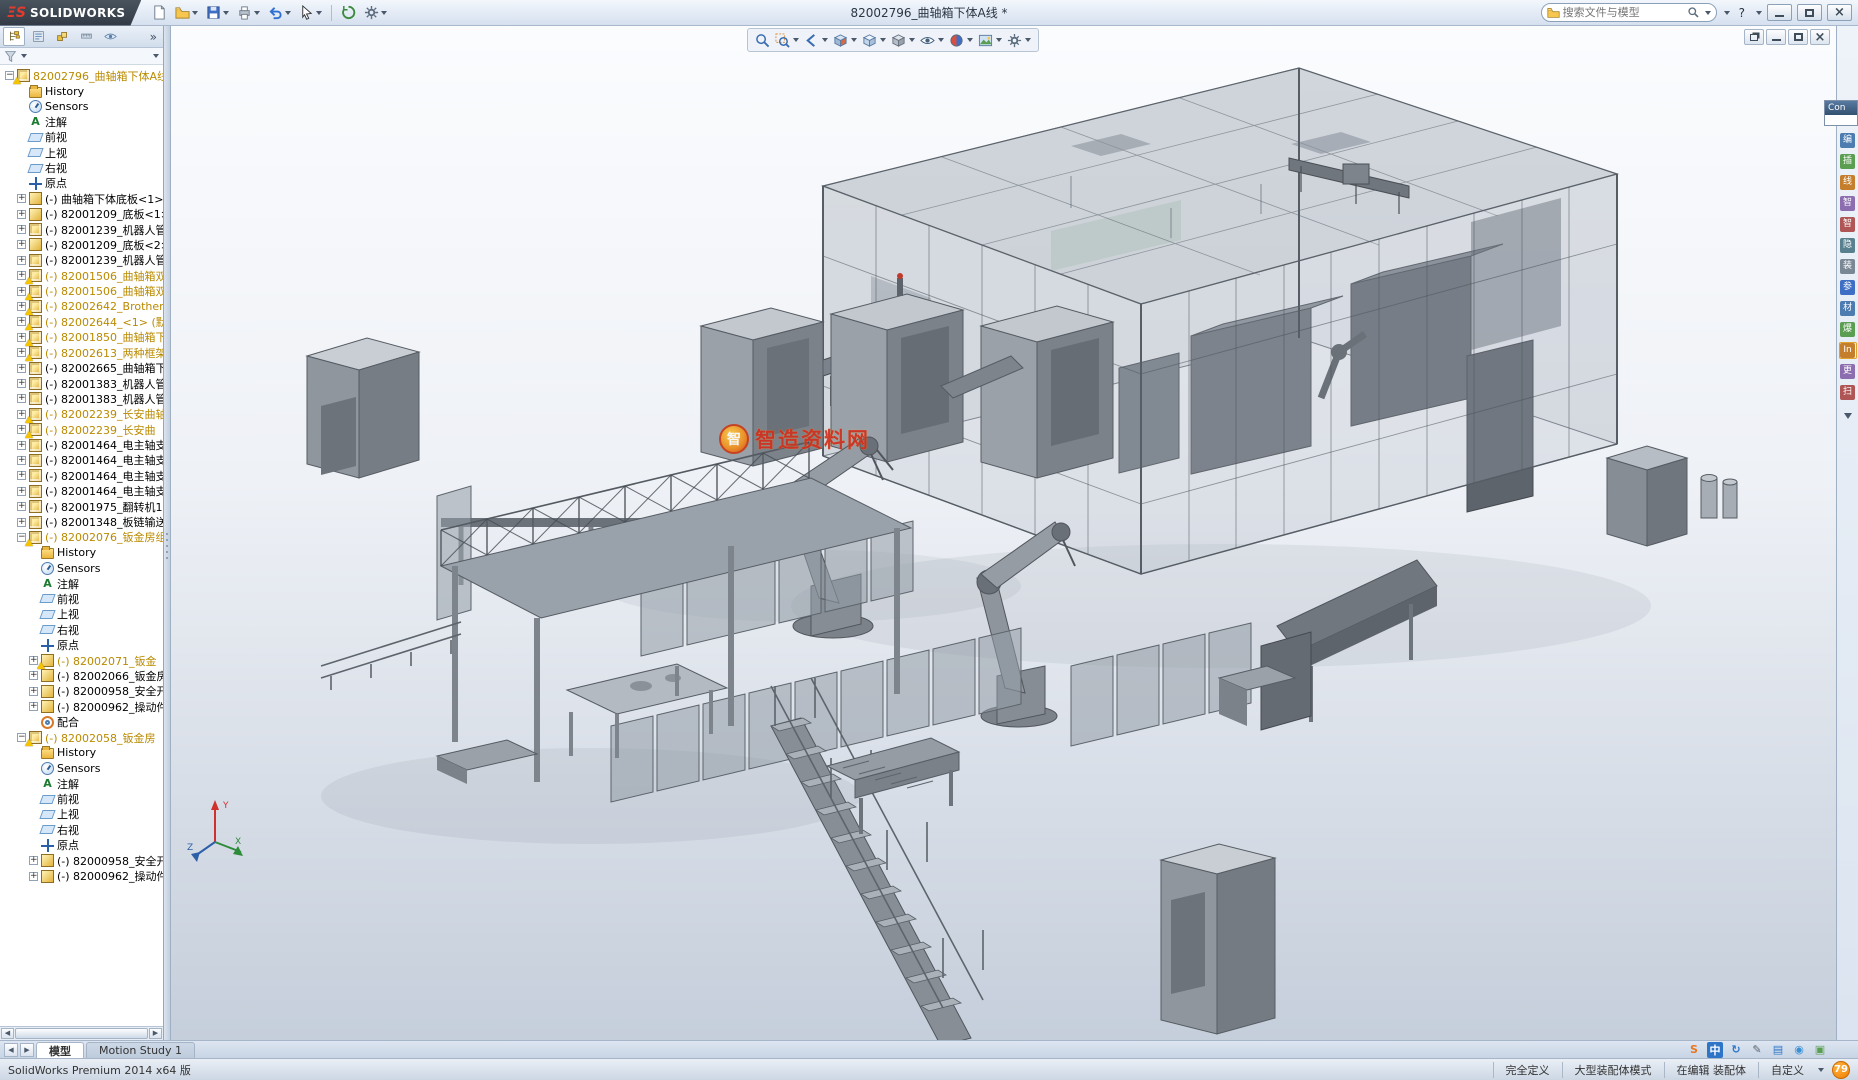  What do you see at coordinates (82, 691) in the screenshot?
I see `tree-item: (-) 82000958_安全开关` at bounding box center [82, 691].